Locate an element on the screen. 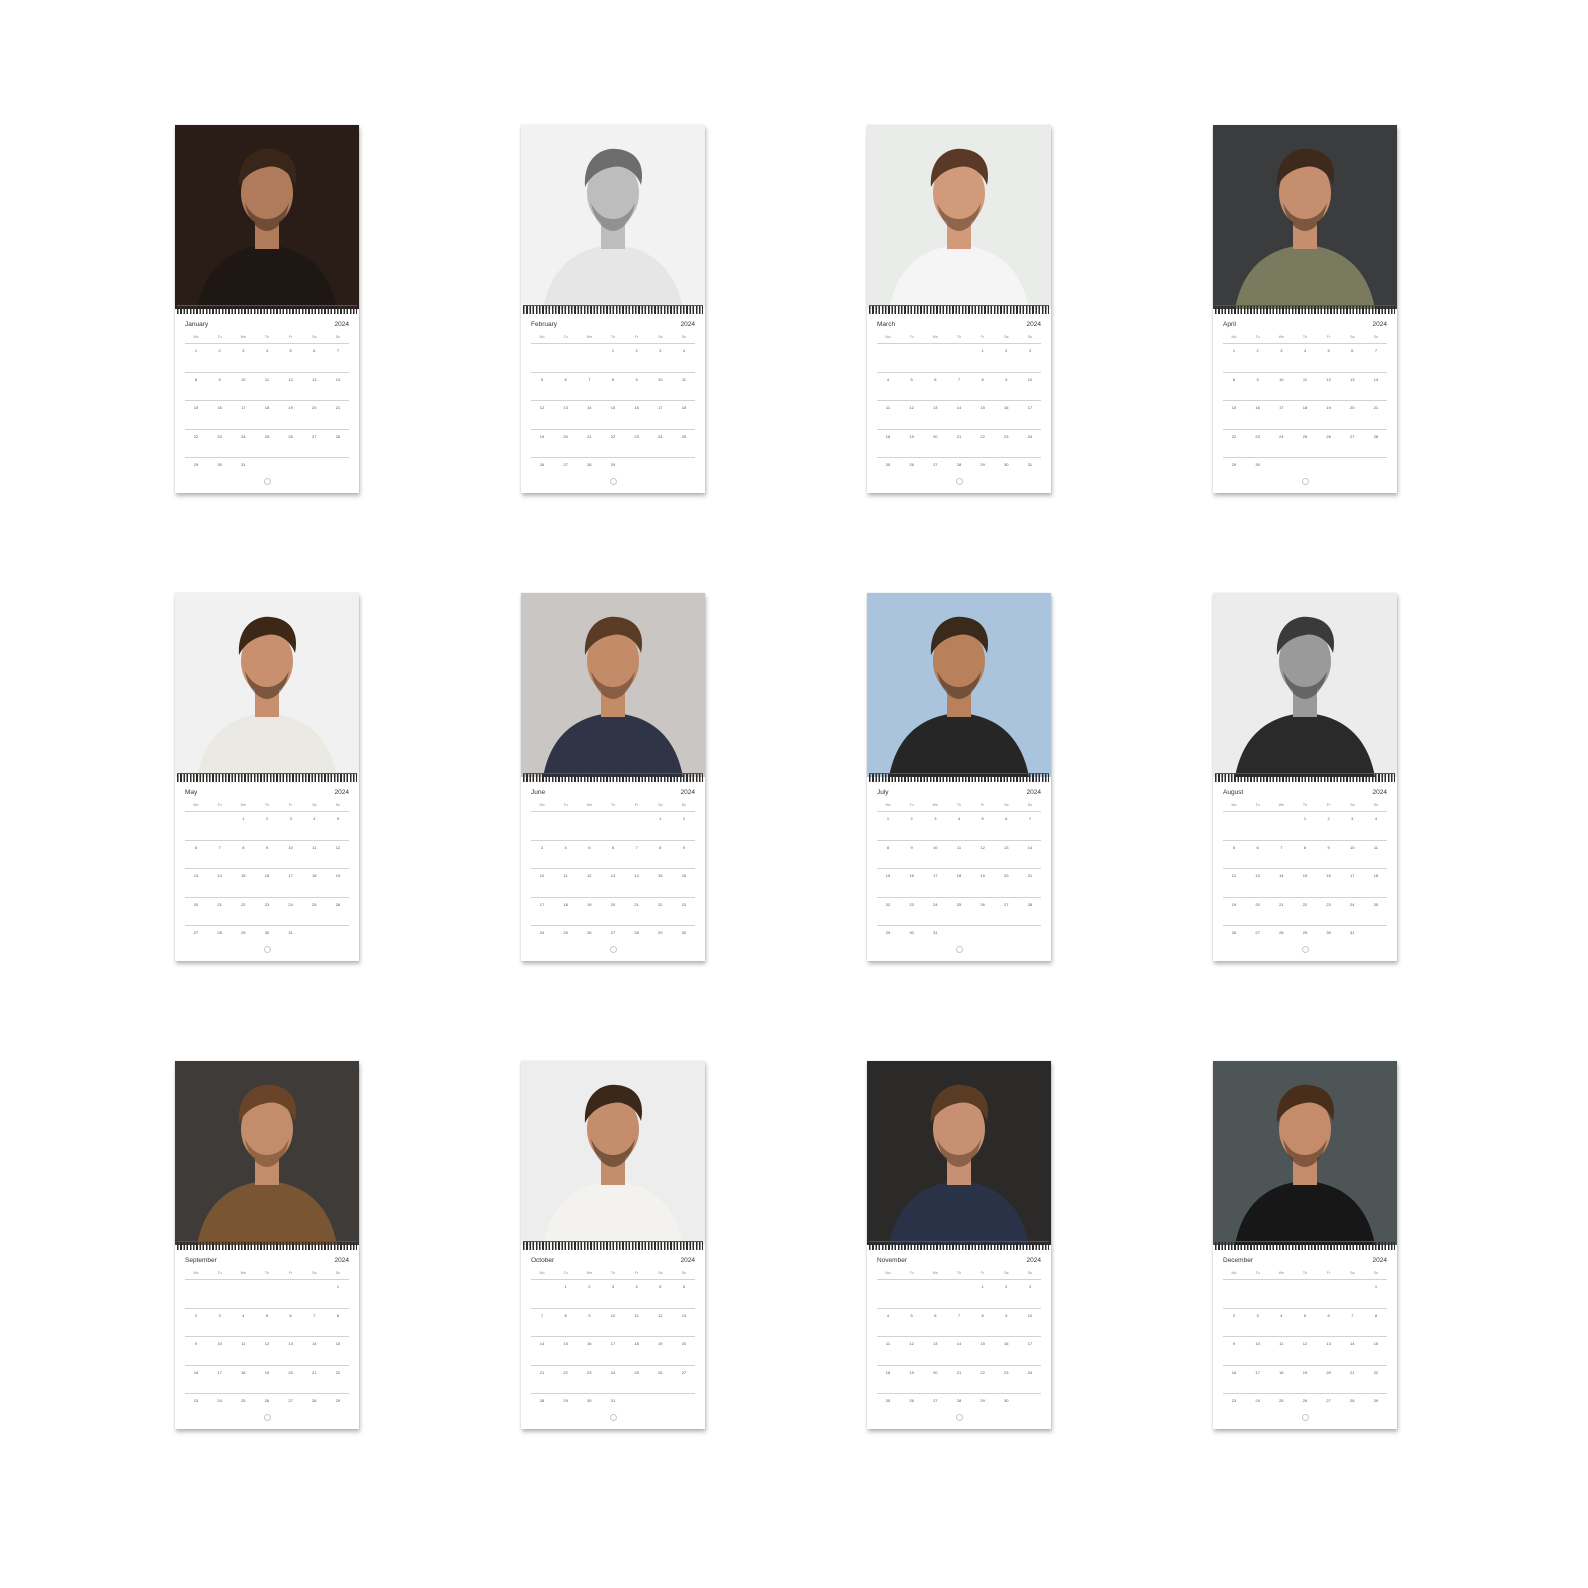 Image resolution: width=1588 pixels, height=1588 pixels. week-row: 11 12 13 14 15 16 17 is located at coordinates (959, 1350).